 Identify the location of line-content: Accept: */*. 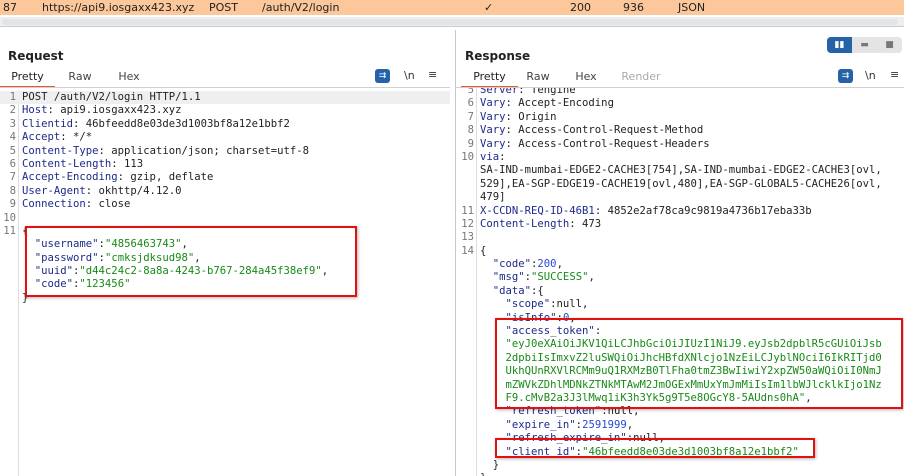
(57, 137).